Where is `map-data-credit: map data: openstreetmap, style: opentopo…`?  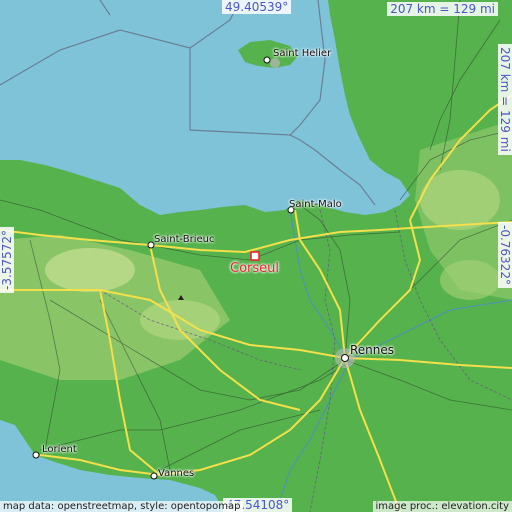
map-data-credit: map data: openstreetmap, style: opentopo… is located at coordinates (122, 506).